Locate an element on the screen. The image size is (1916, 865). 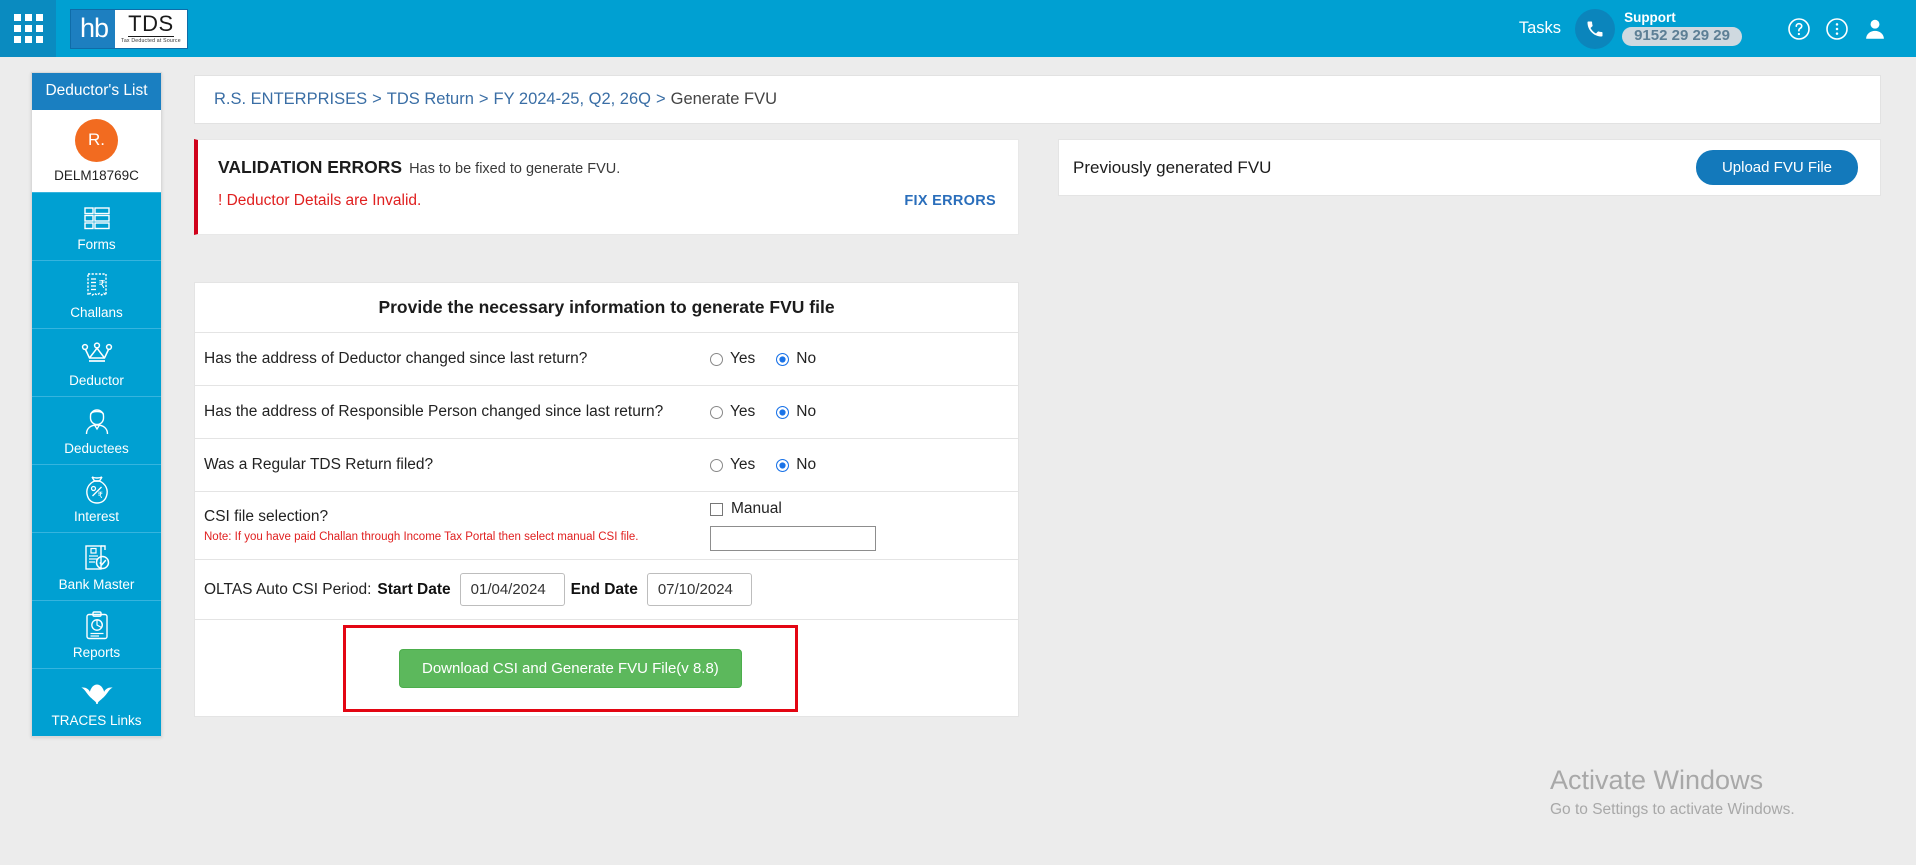
start-date-label: Start Date is located at coordinates (414, 589).